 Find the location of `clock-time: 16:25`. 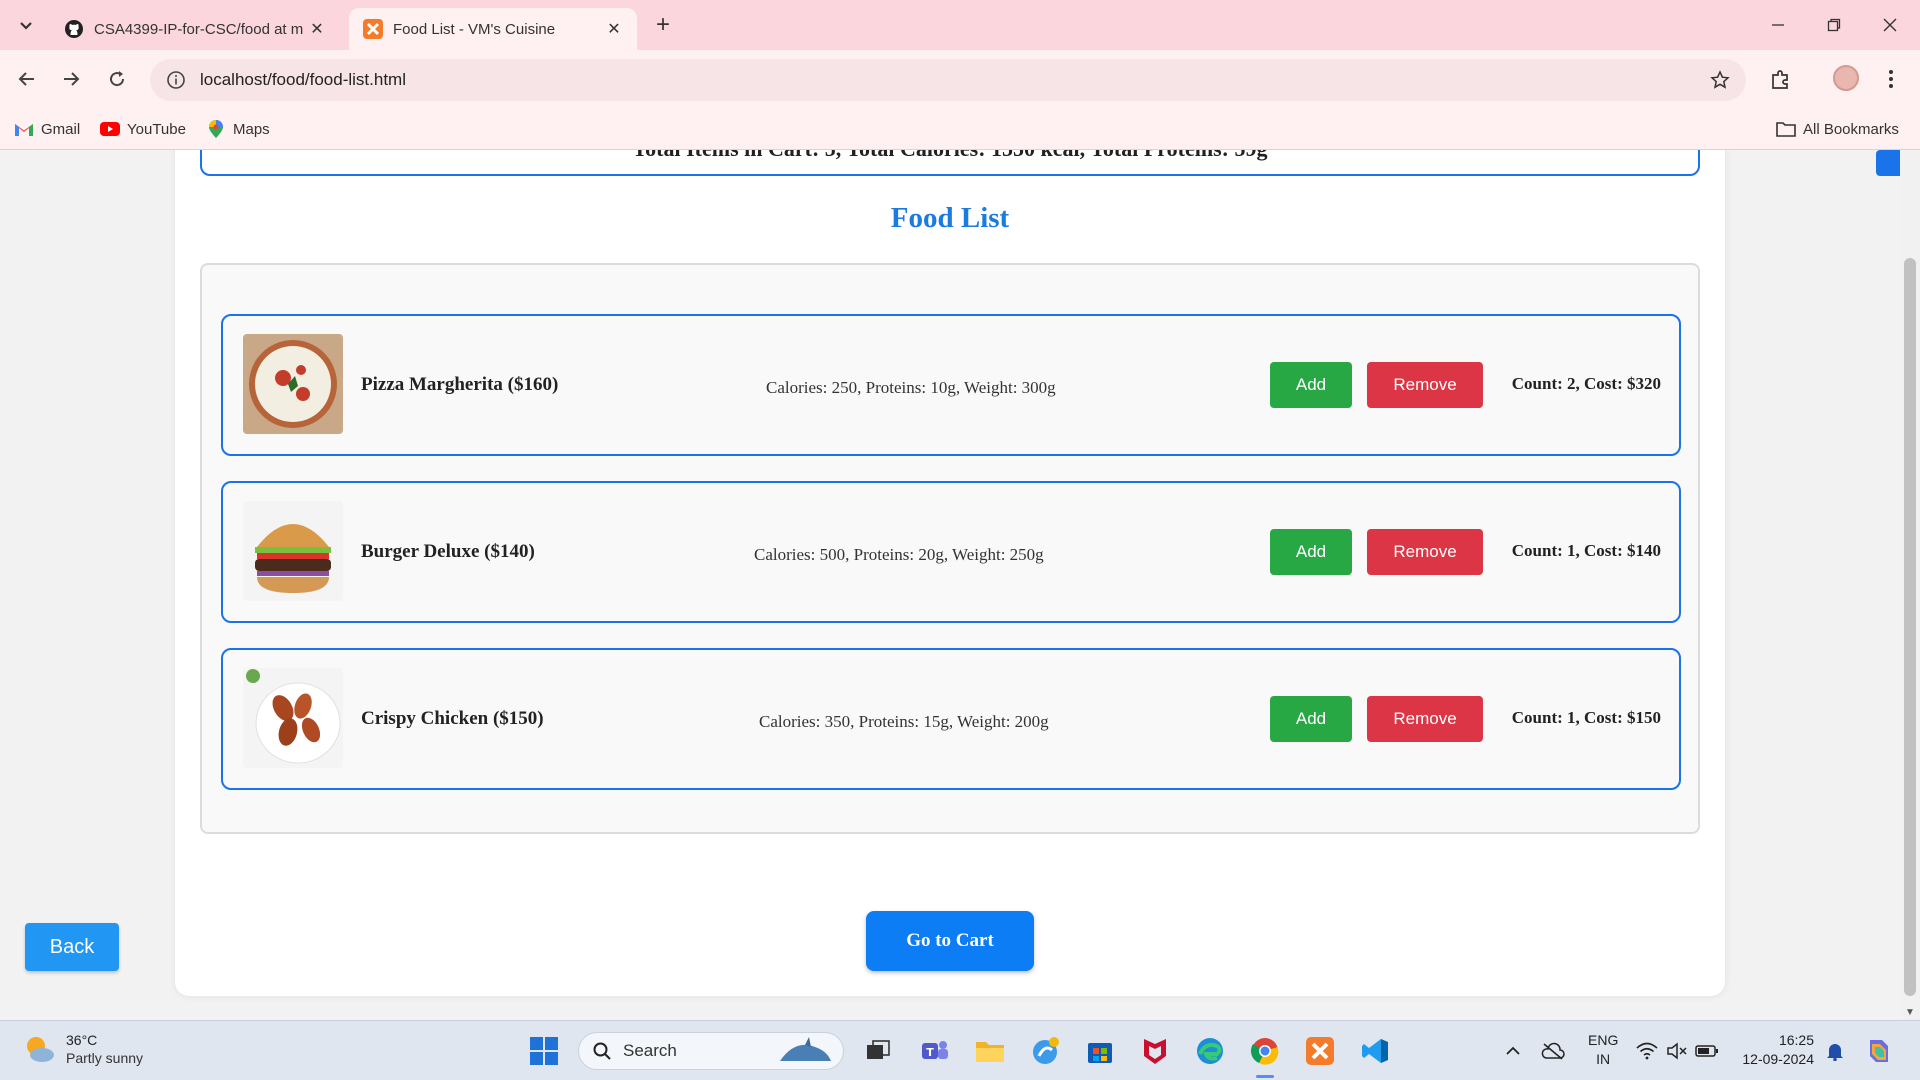

clock-time: 16:25 is located at coordinates (1796, 1040).